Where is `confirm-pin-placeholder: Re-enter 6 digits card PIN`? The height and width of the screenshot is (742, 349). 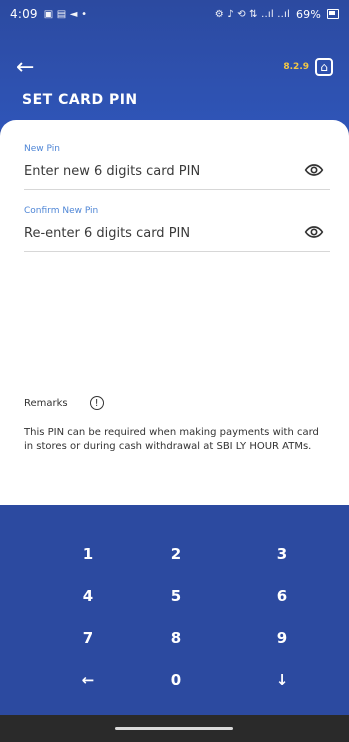 confirm-pin-placeholder: Re-enter 6 digits card PIN is located at coordinates (177, 233).